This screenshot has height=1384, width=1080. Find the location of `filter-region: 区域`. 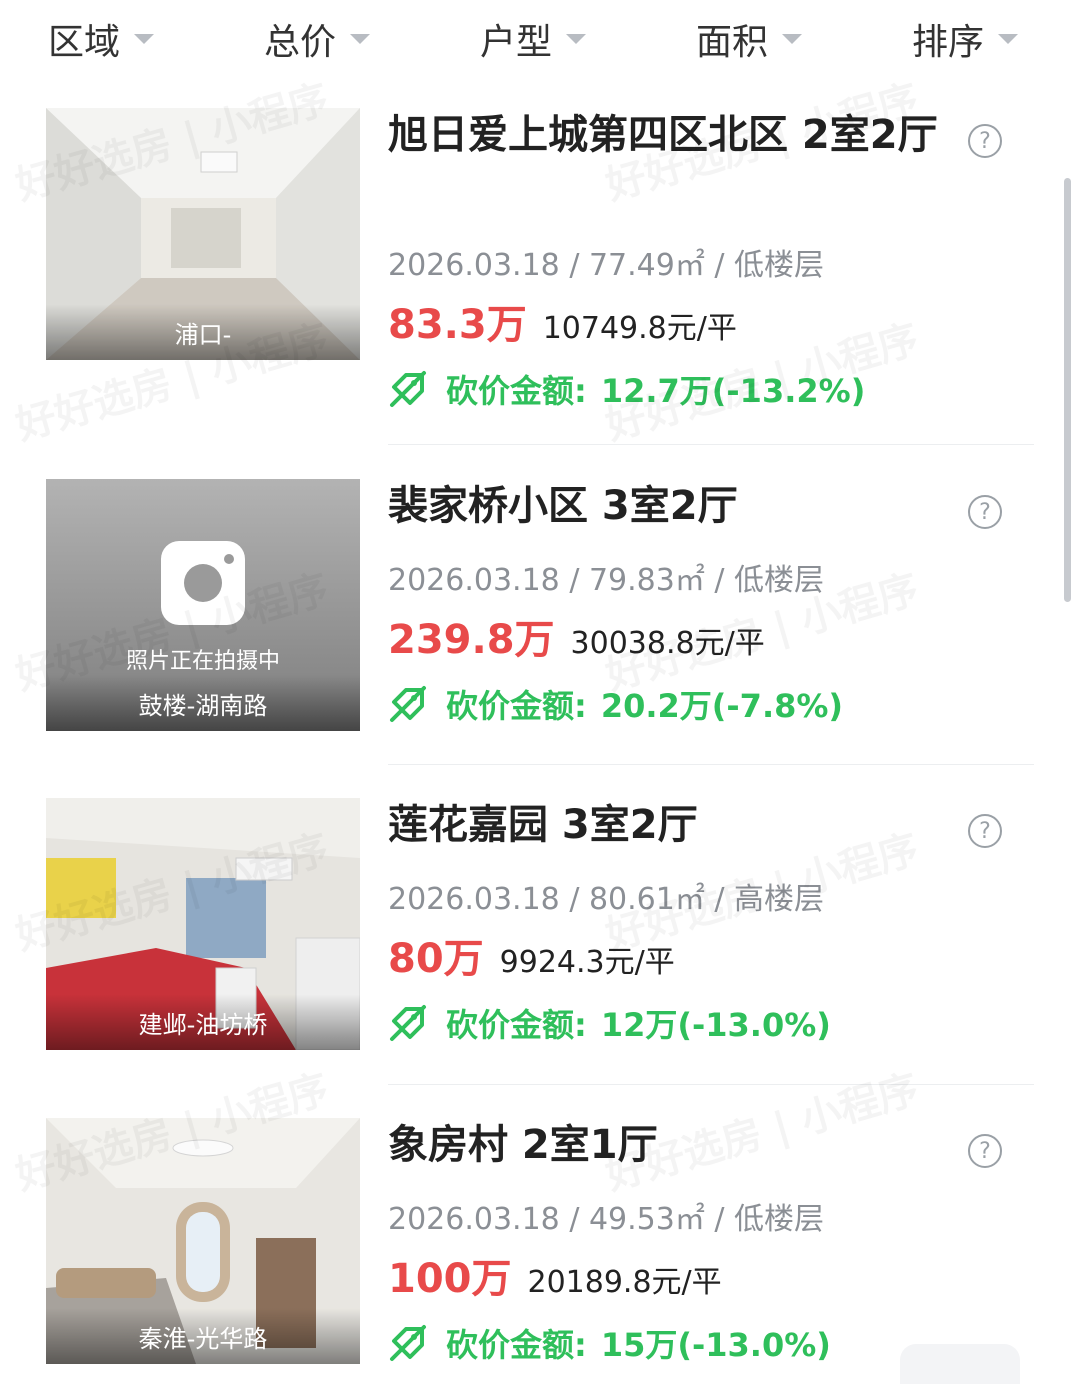

filter-region: 区域 is located at coordinates (101, 39).